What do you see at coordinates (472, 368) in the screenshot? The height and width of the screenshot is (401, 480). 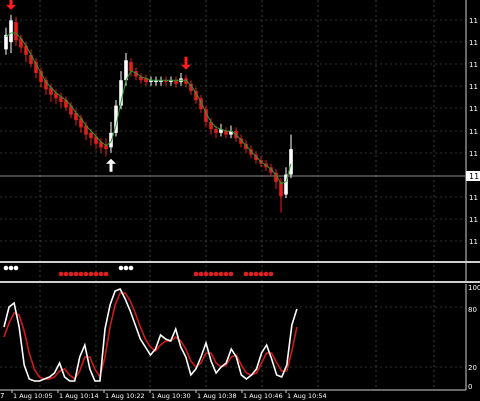 I see `oscillator-level-20-label: 20` at bounding box center [472, 368].